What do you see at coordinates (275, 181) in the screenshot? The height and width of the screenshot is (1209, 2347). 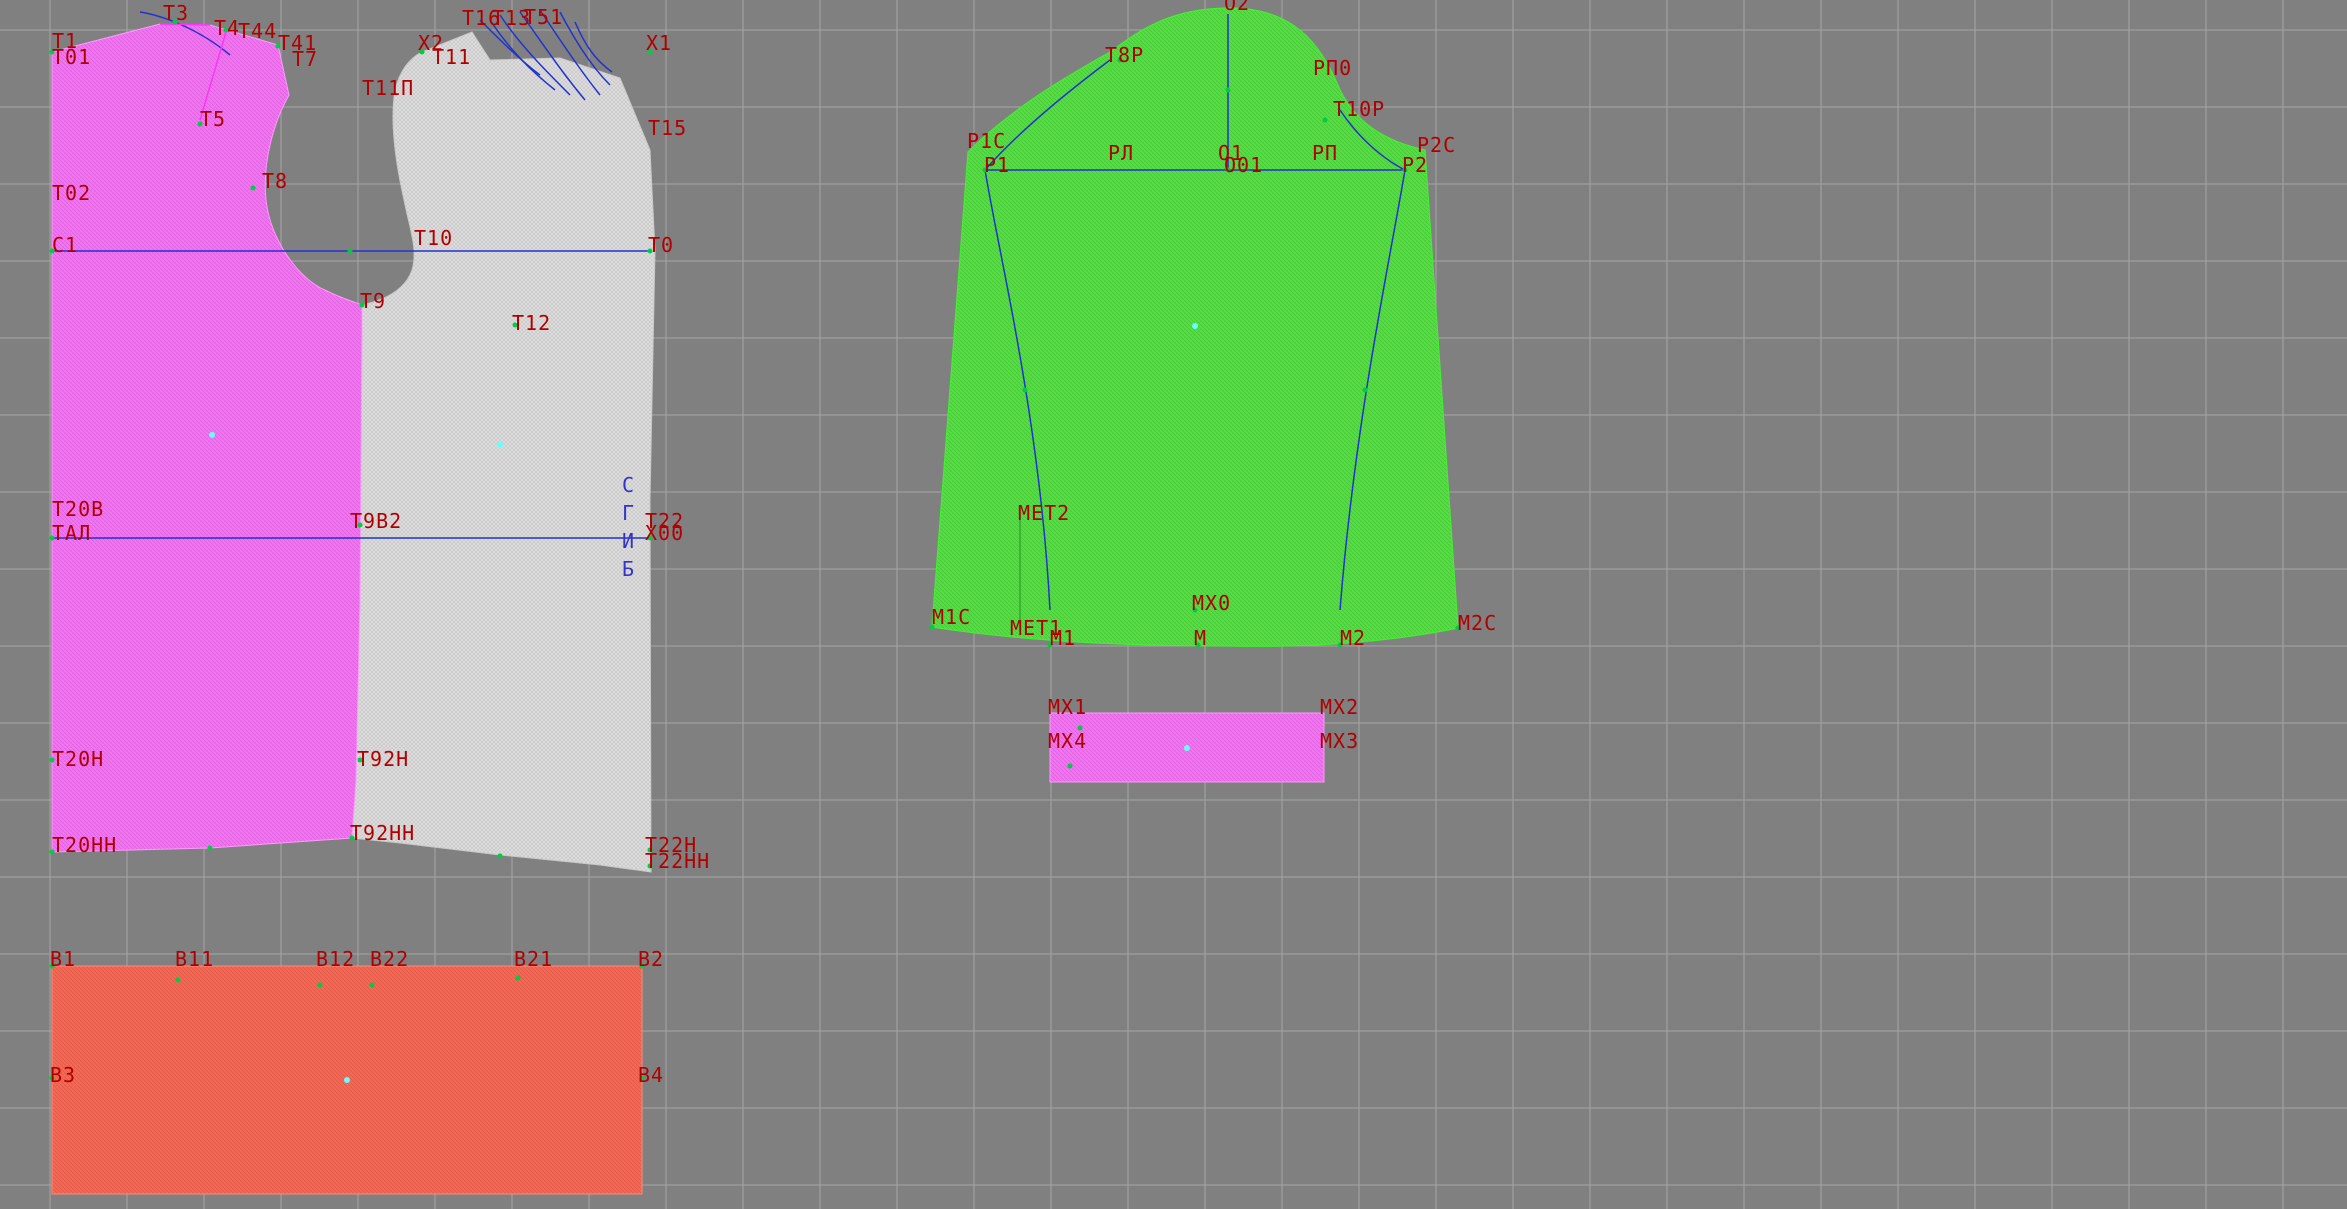 I see `label-T8: T8` at bounding box center [275, 181].